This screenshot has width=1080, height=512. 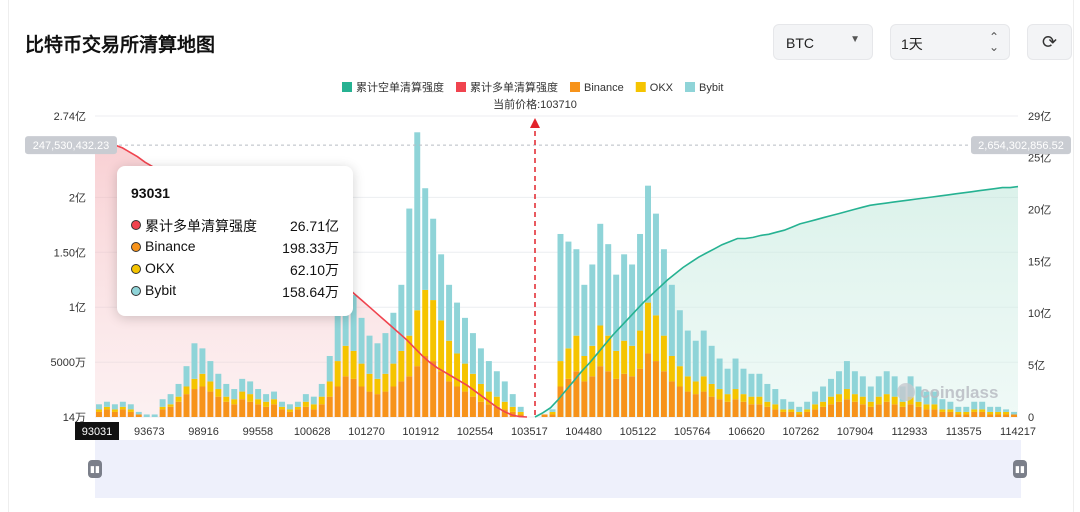 What do you see at coordinates (150, 193) in the screenshot?
I see `tooltip-title: 93031` at bounding box center [150, 193].